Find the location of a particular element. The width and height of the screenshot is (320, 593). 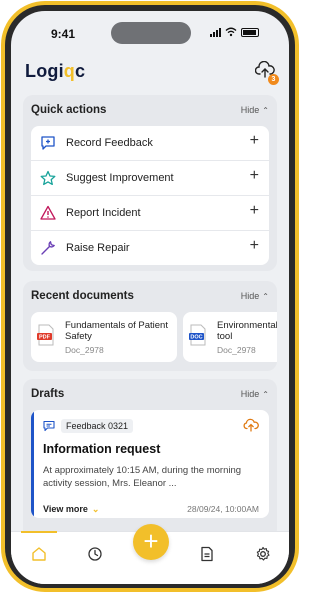

document-title: Environmental s audit tool is located at coordinates (247, 331).